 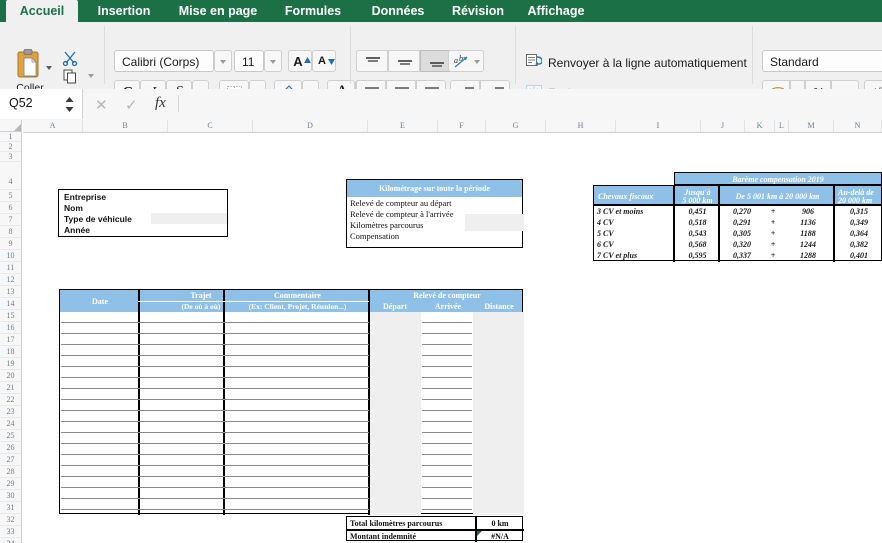 What do you see at coordinates (533, 104) in the screenshot?
I see `formula-input` at bounding box center [533, 104].